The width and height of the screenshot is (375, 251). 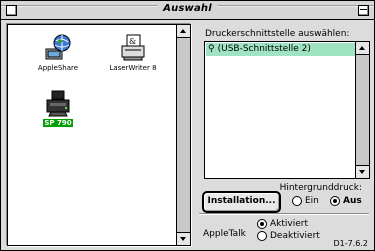 I want to click on close-box-icon, so click(x=11, y=10).